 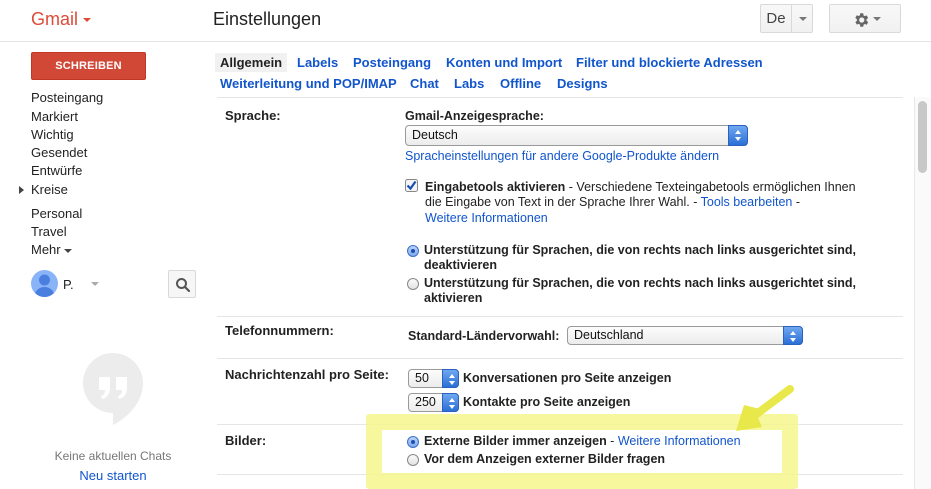 What do you see at coordinates (747, 202) in the screenshot?
I see `edit-tools-link: Tools bearbeiten` at bounding box center [747, 202].